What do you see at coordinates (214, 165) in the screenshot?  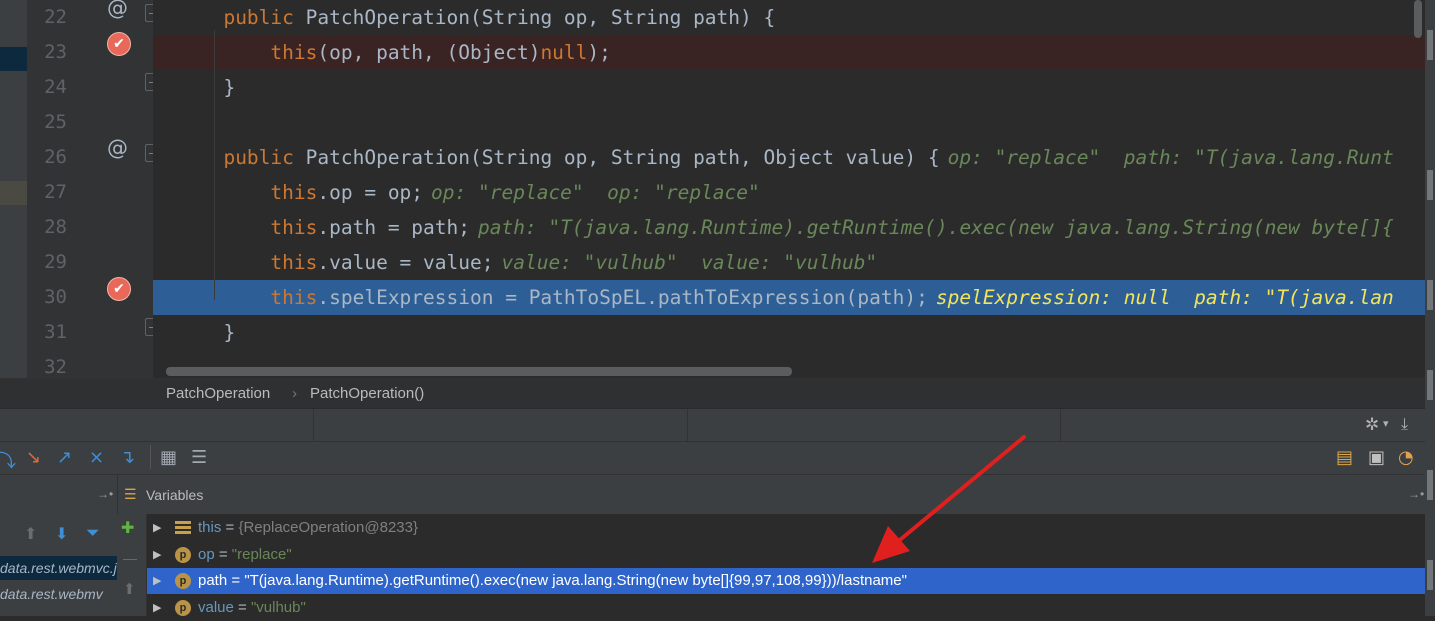 I see `indent-guide` at bounding box center [214, 165].